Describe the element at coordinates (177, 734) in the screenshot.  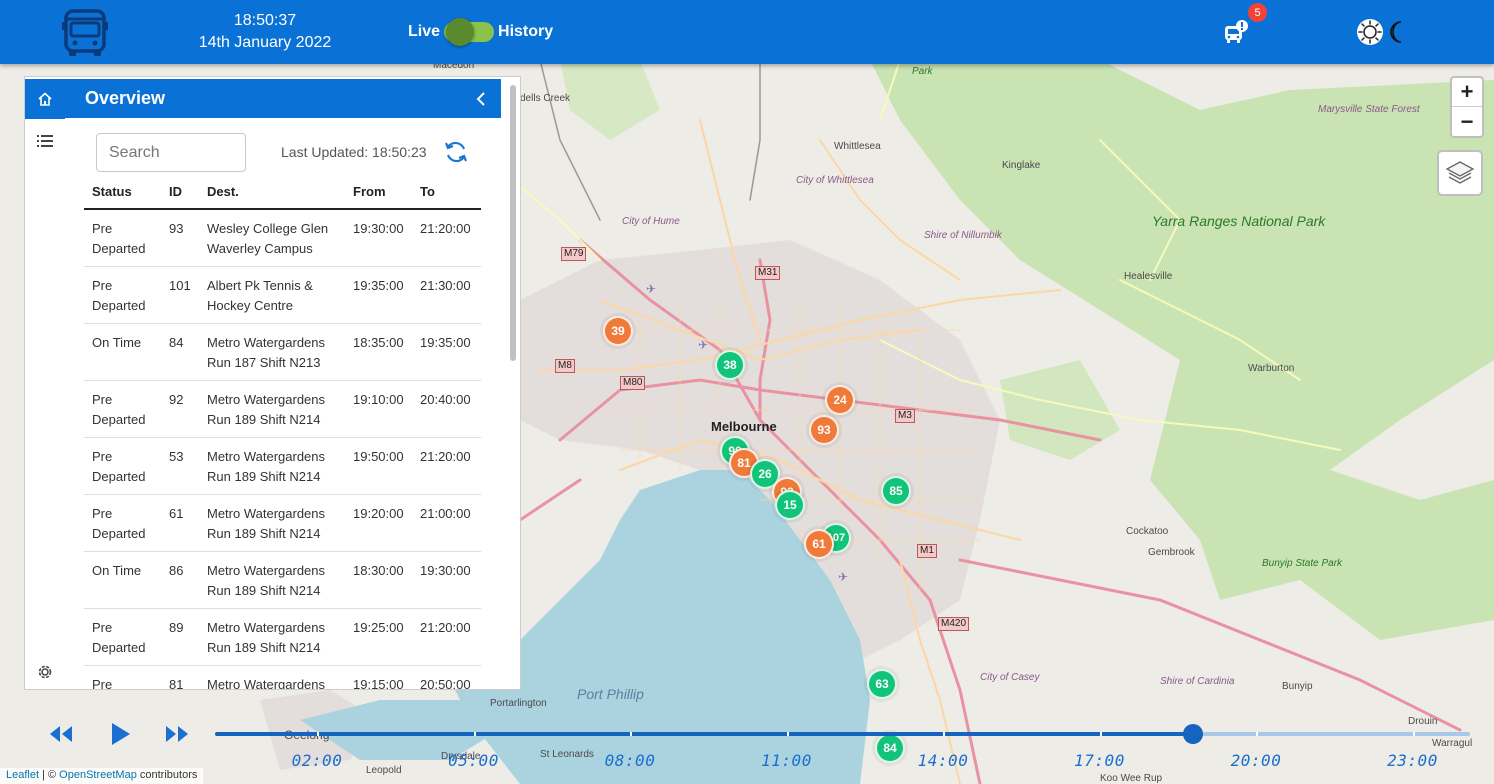
I see `fast-forward-icon` at that location.